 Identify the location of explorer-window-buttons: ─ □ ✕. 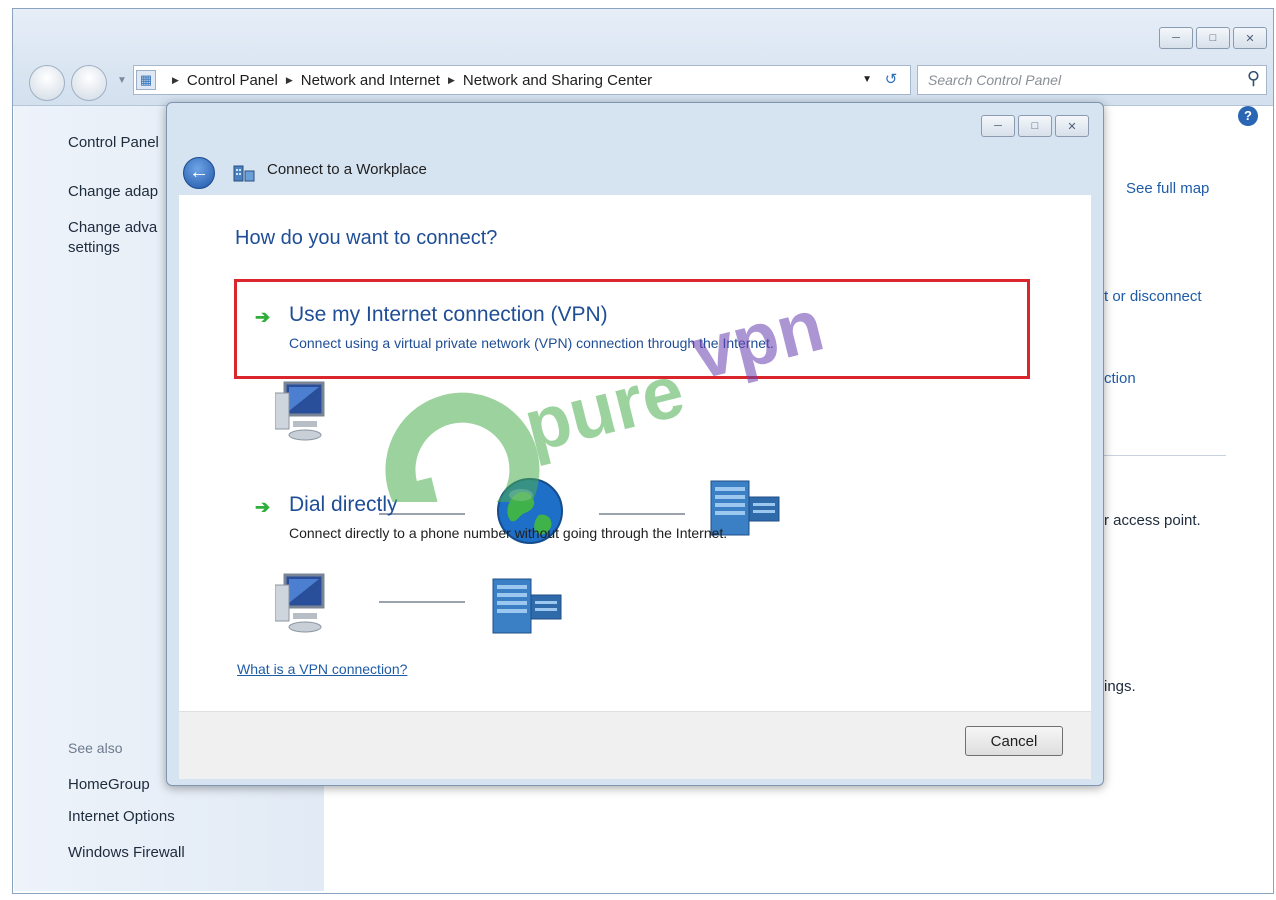
(1213, 38).